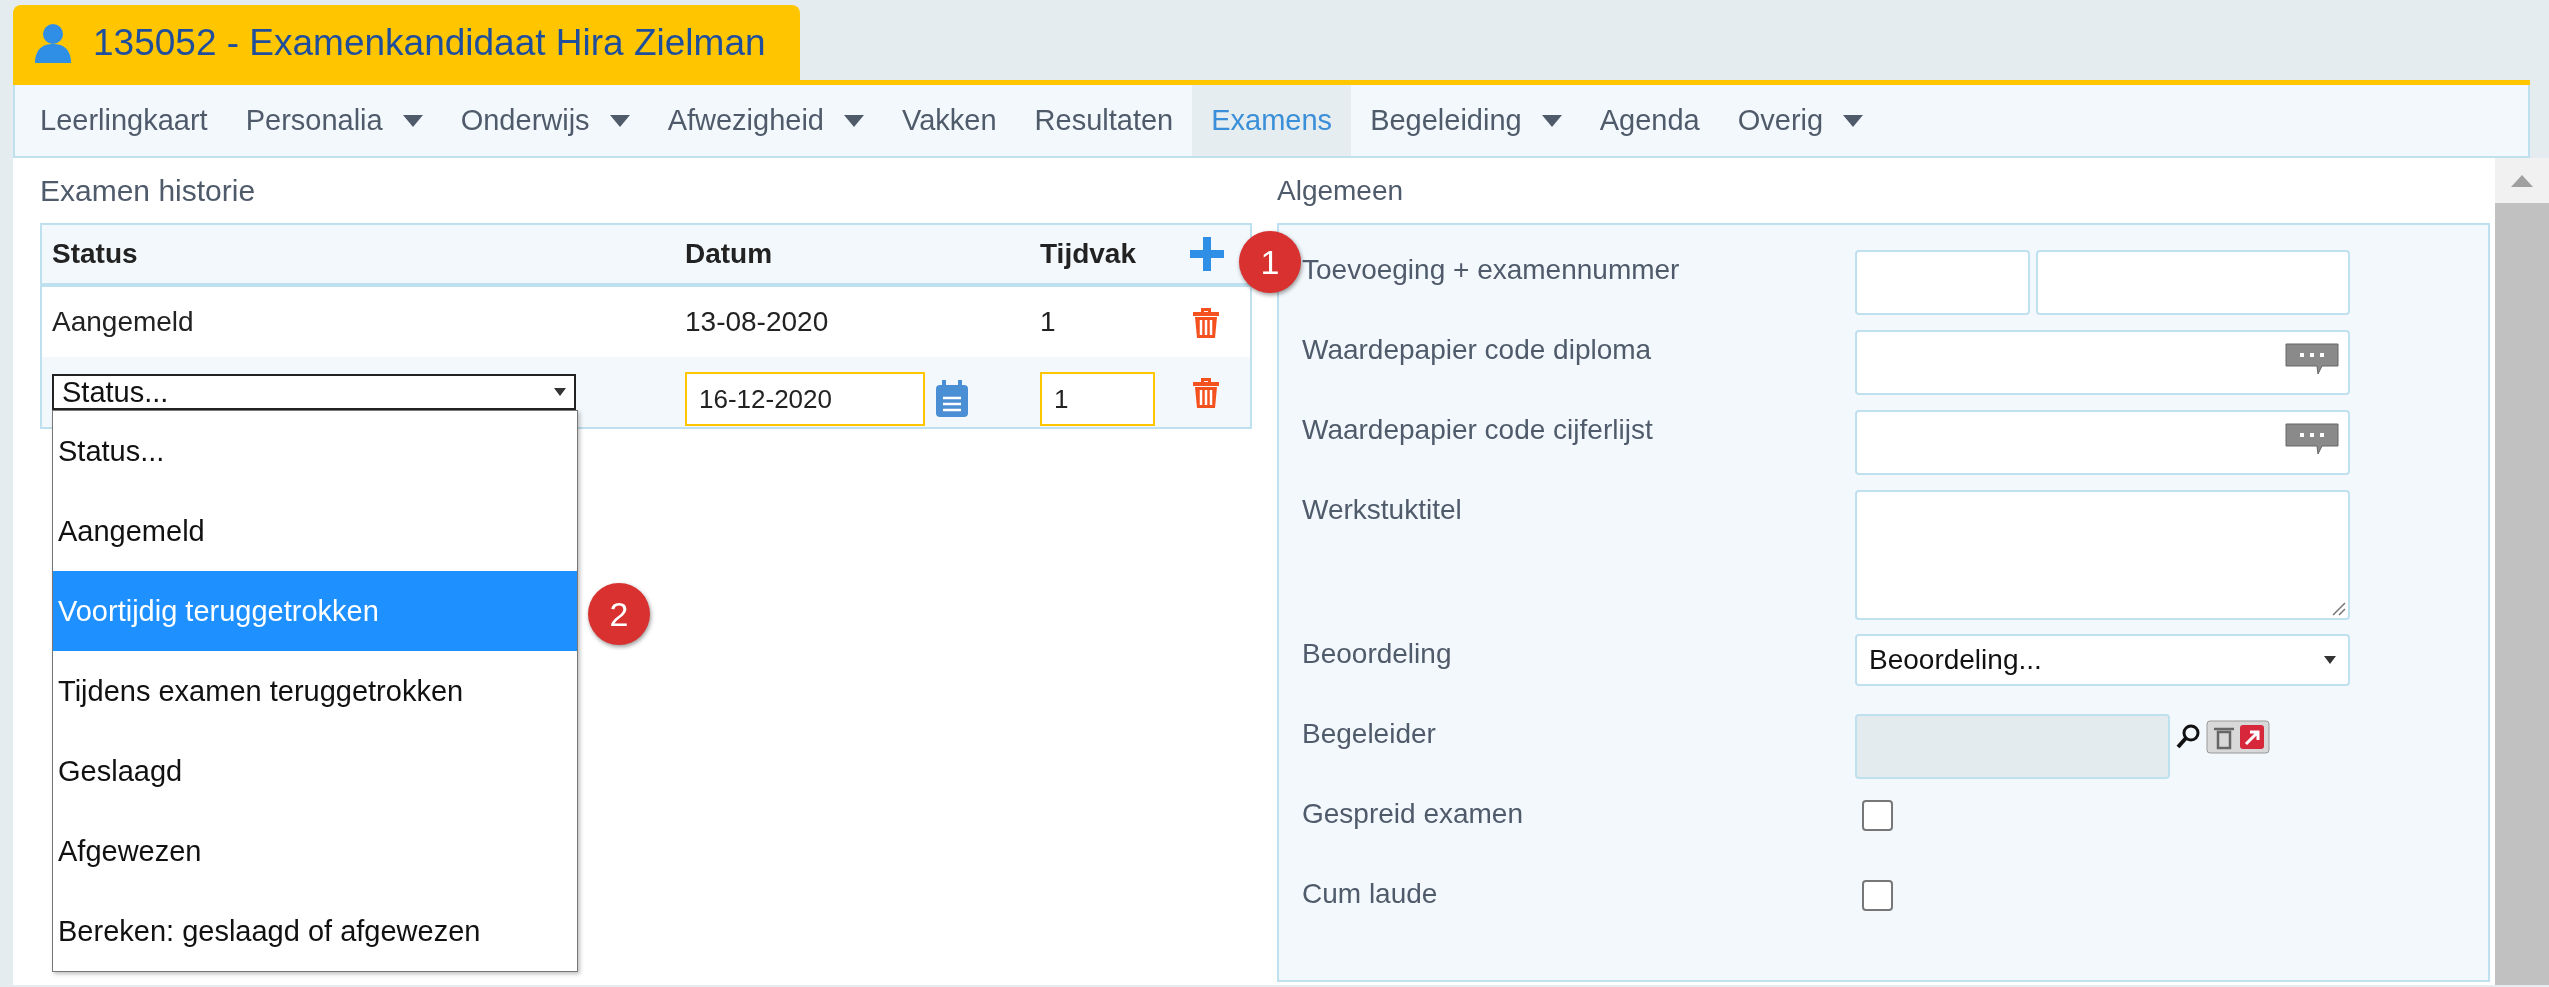 This screenshot has height=987, width=2549. I want to click on nav-tab: Begeleiding, so click(1466, 120).